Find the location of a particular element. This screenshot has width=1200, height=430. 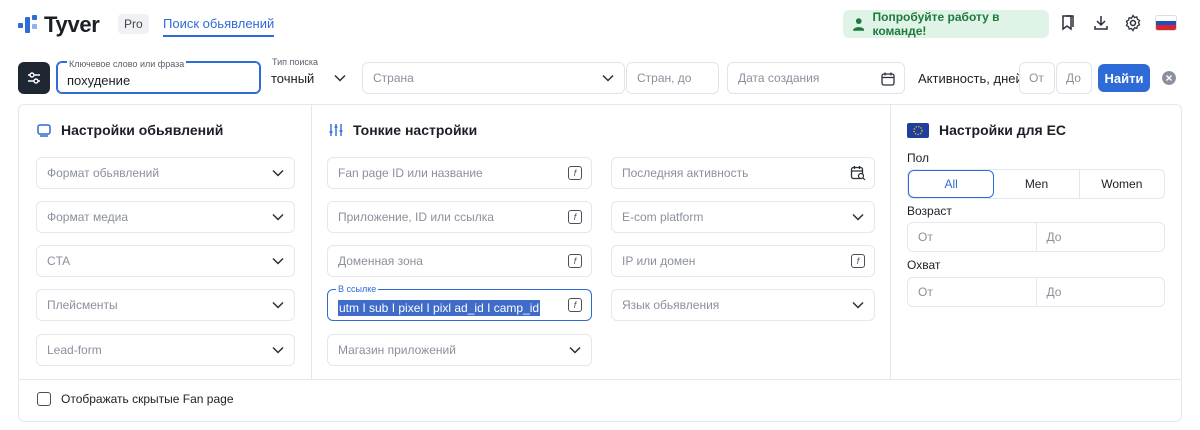

countries-max-input: Стран, до is located at coordinates (672, 78).